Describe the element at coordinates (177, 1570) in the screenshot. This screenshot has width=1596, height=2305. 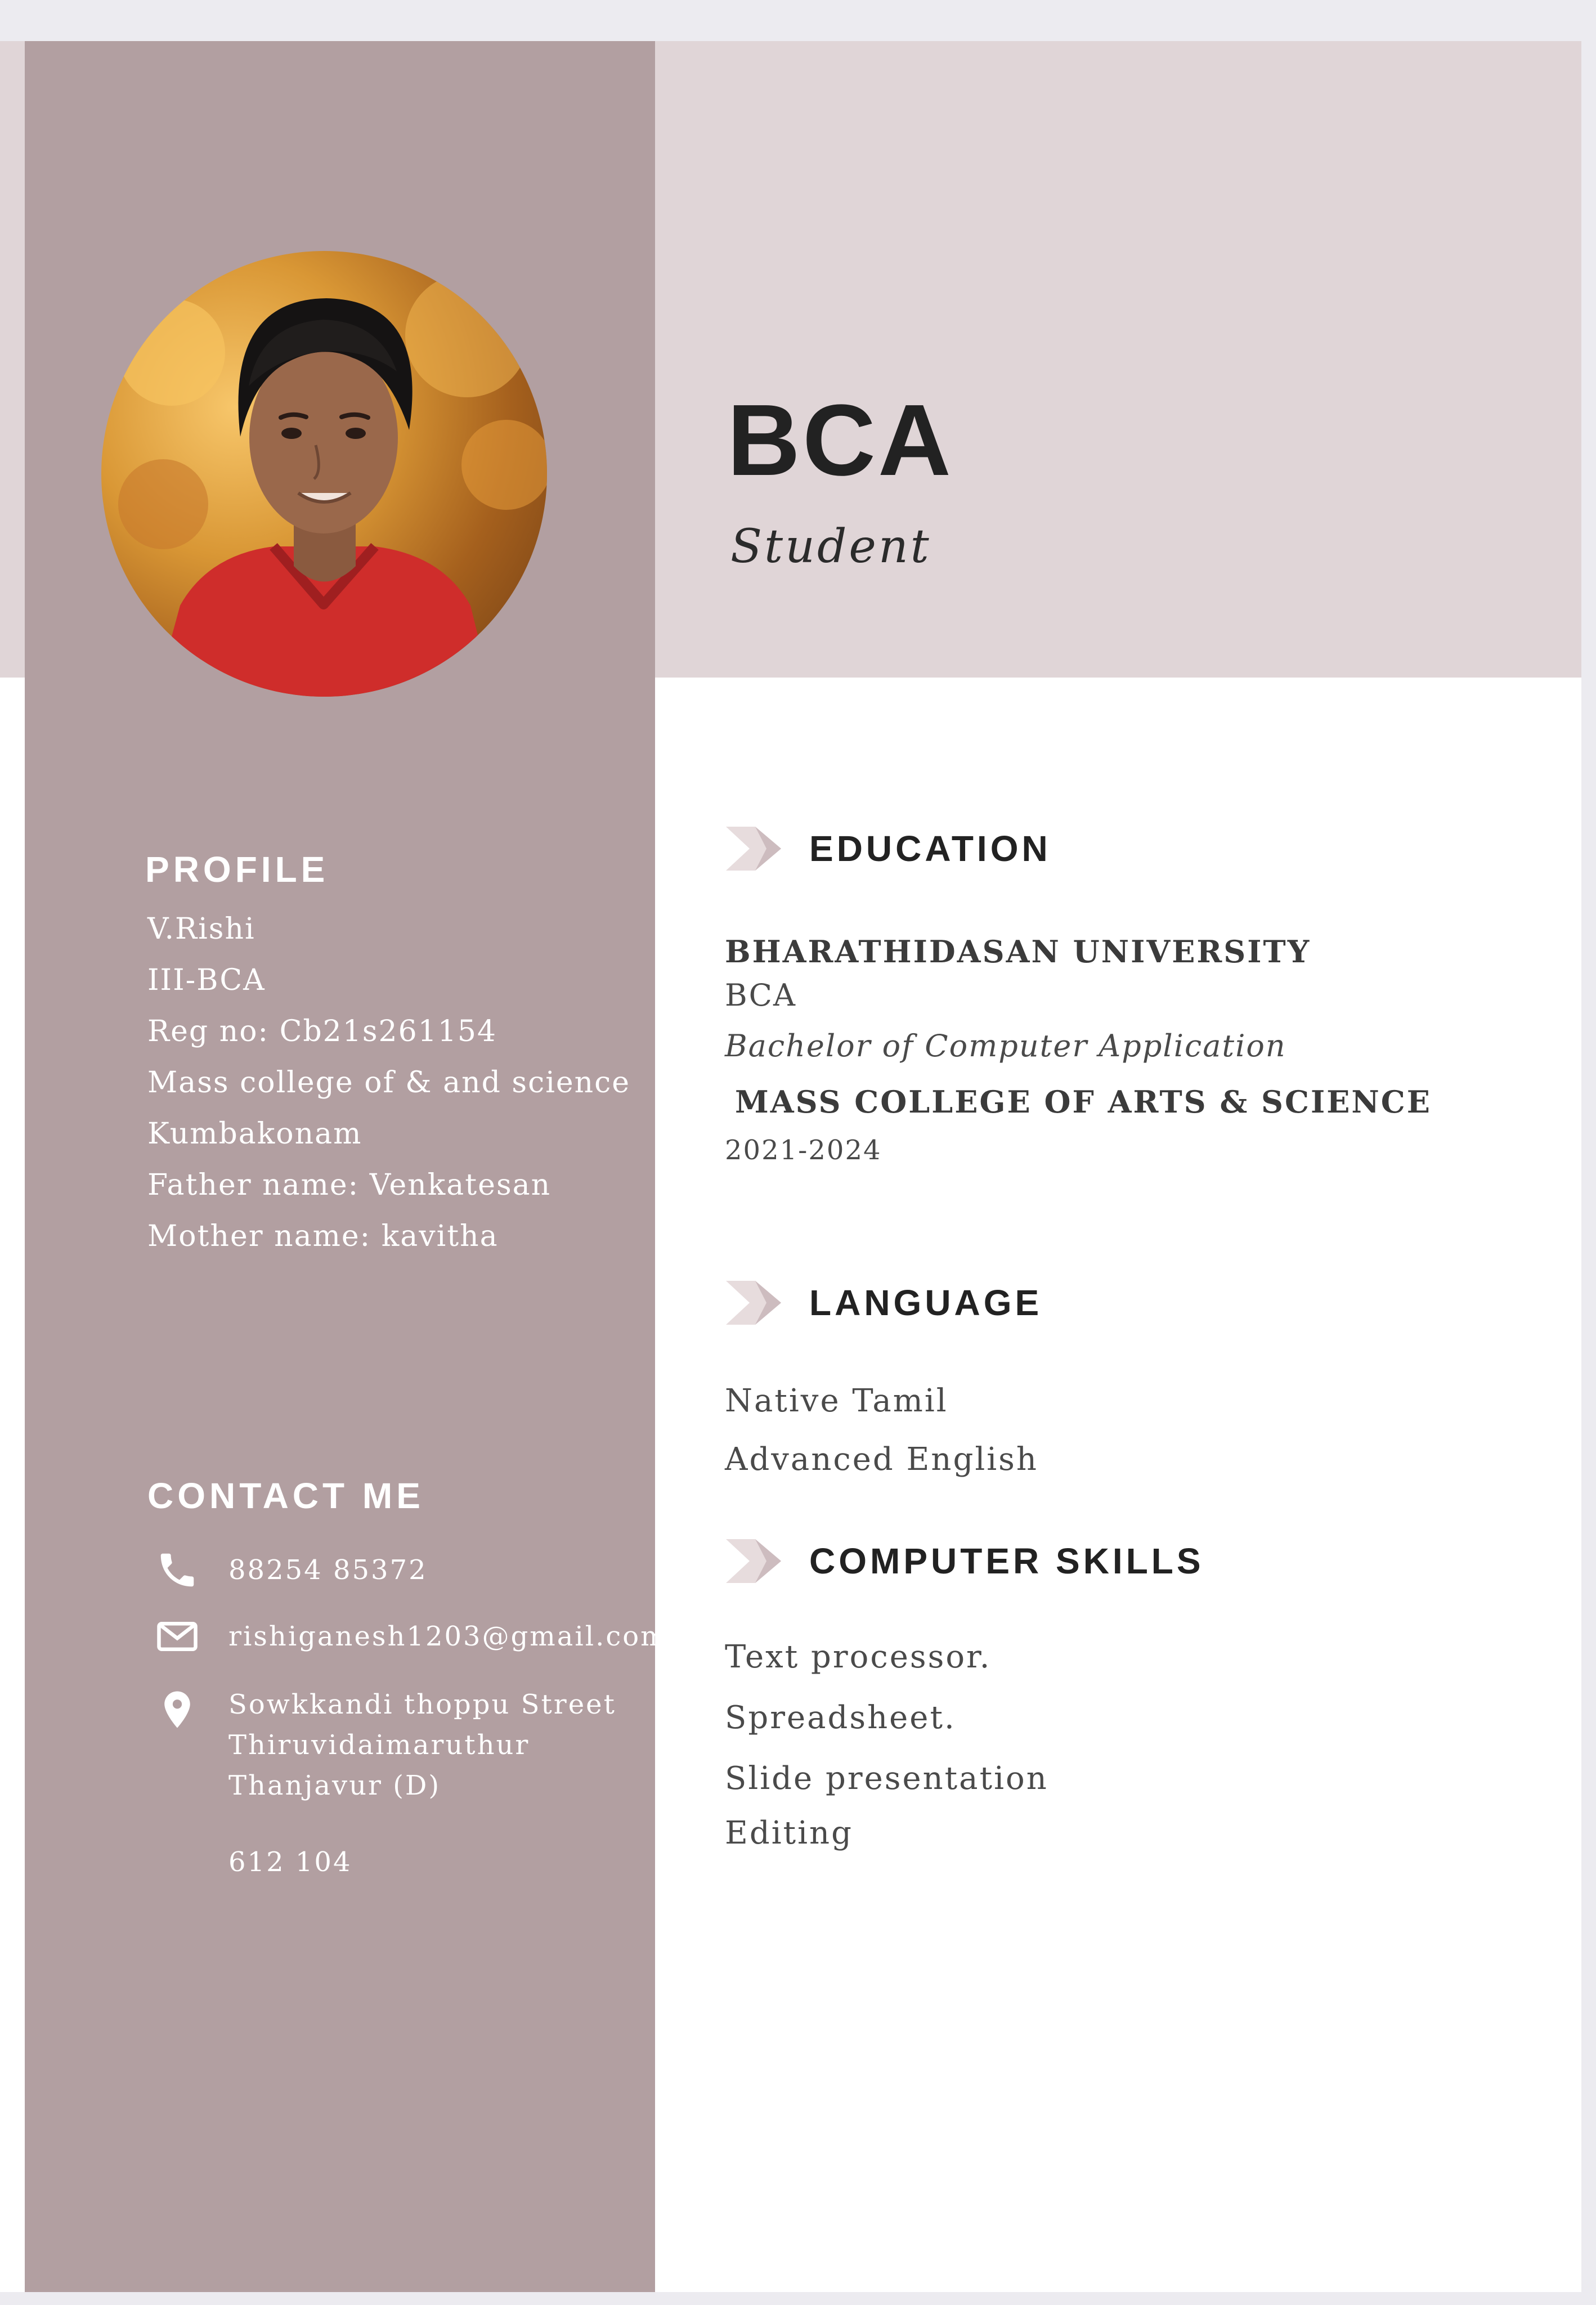
I see `phone-icon` at that location.